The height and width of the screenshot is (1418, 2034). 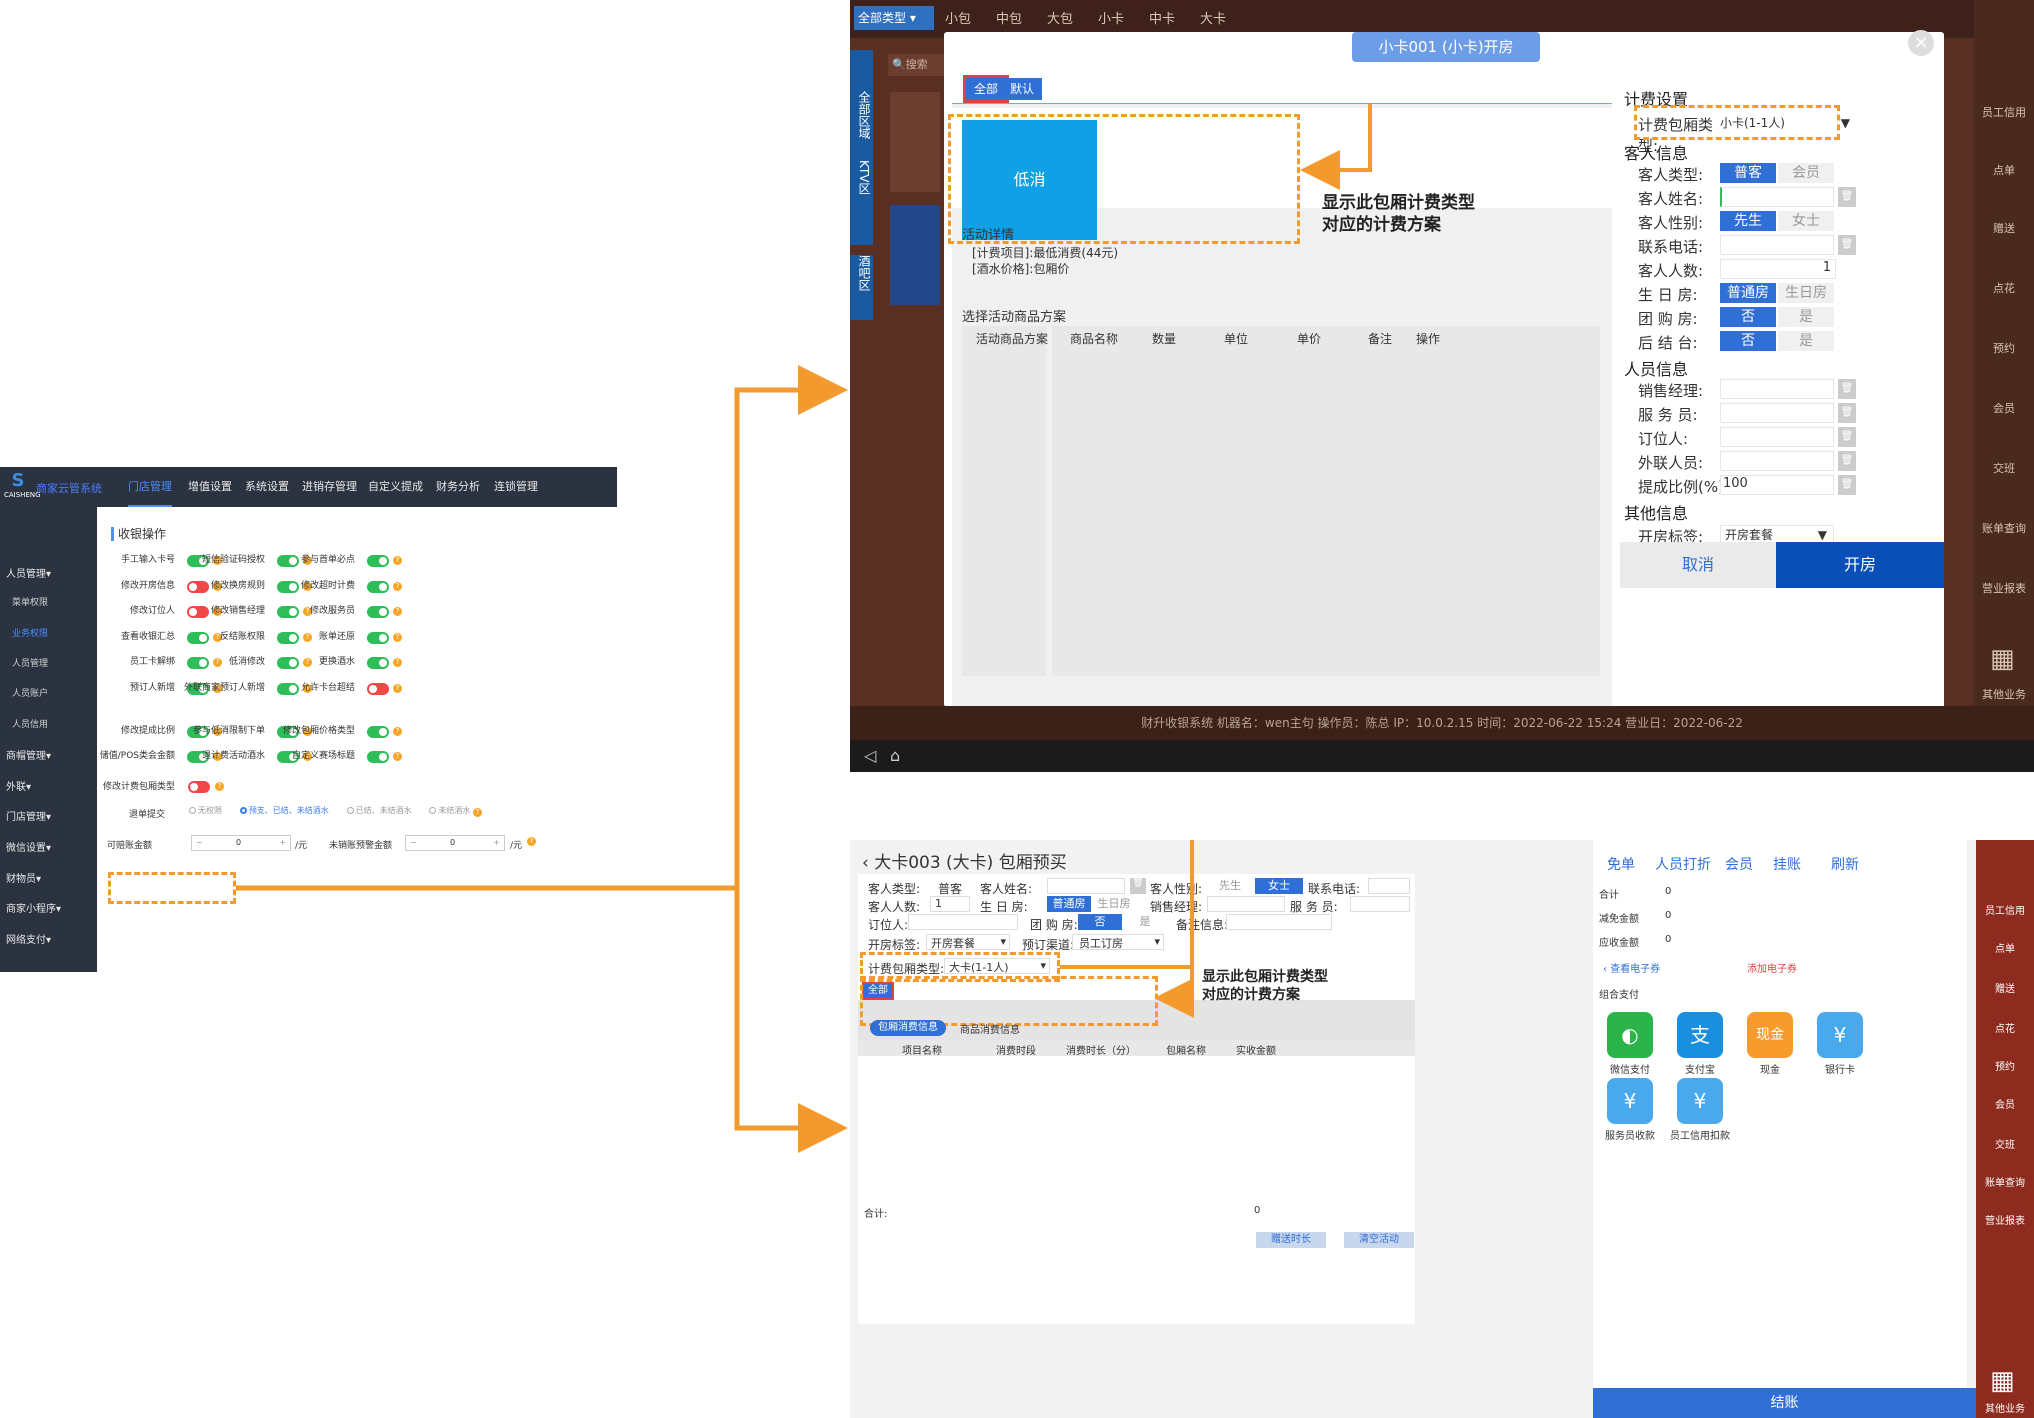 I want to click on callout-note-bottom: 显示此包厢计费类型 对应的计费方案, so click(x=1265, y=986).